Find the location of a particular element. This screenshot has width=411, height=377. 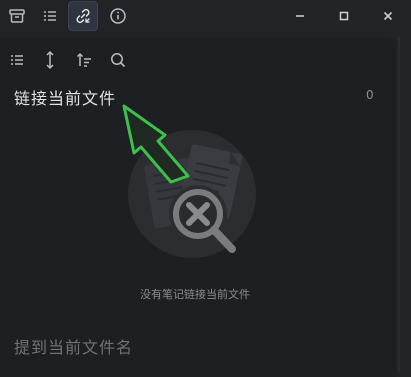

pane-border is located at coordinates (399, 204).